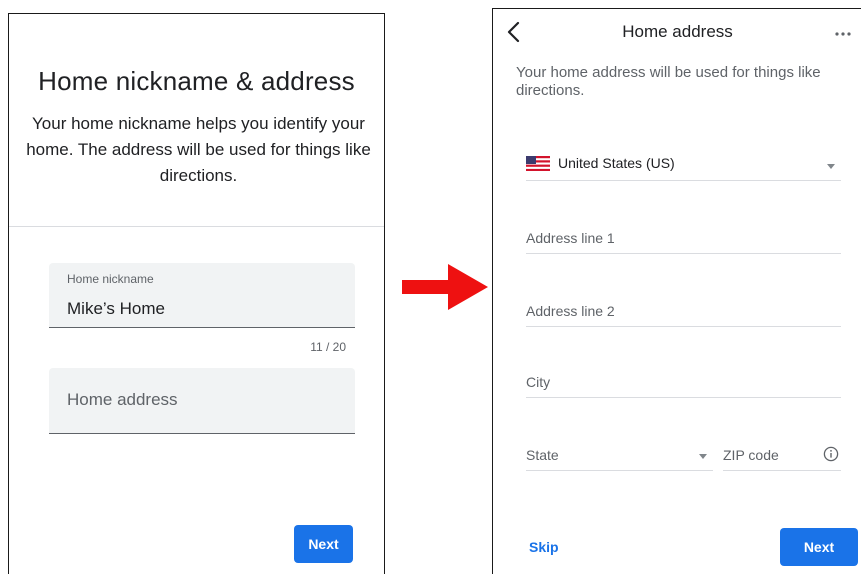 Image resolution: width=861 pixels, height=574 pixels. What do you see at coordinates (196, 81) in the screenshot?
I see `page-title: Home nickname & address` at bounding box center [196, 81].